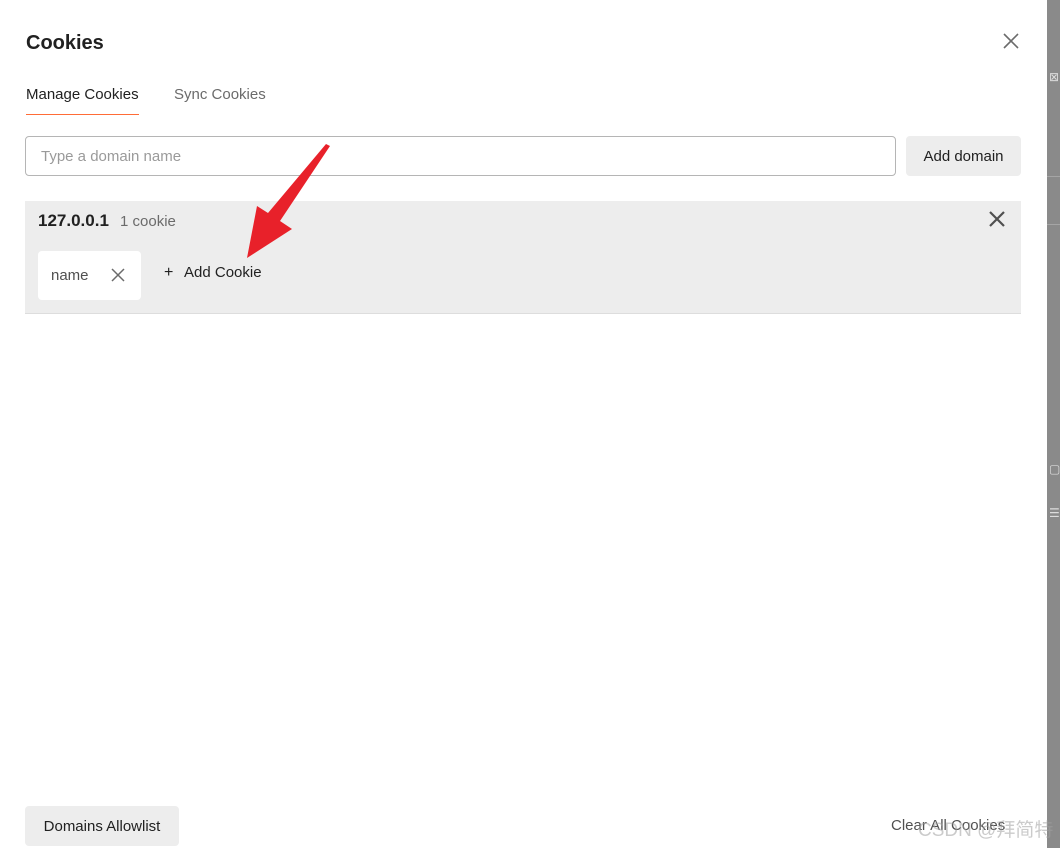 Image resolution: width=1060 pixels, height=848 pixels. Describe the element at coordinates (89, 275) in the screenshot. I see `cookie-chip: name` at that location.